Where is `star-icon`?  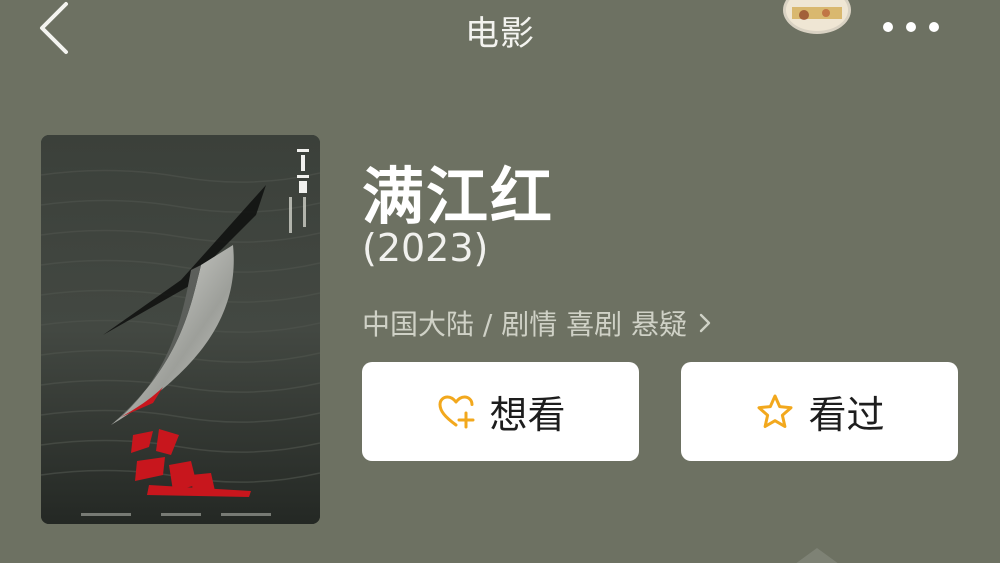 star-icon is located at coordinates (775, 411).